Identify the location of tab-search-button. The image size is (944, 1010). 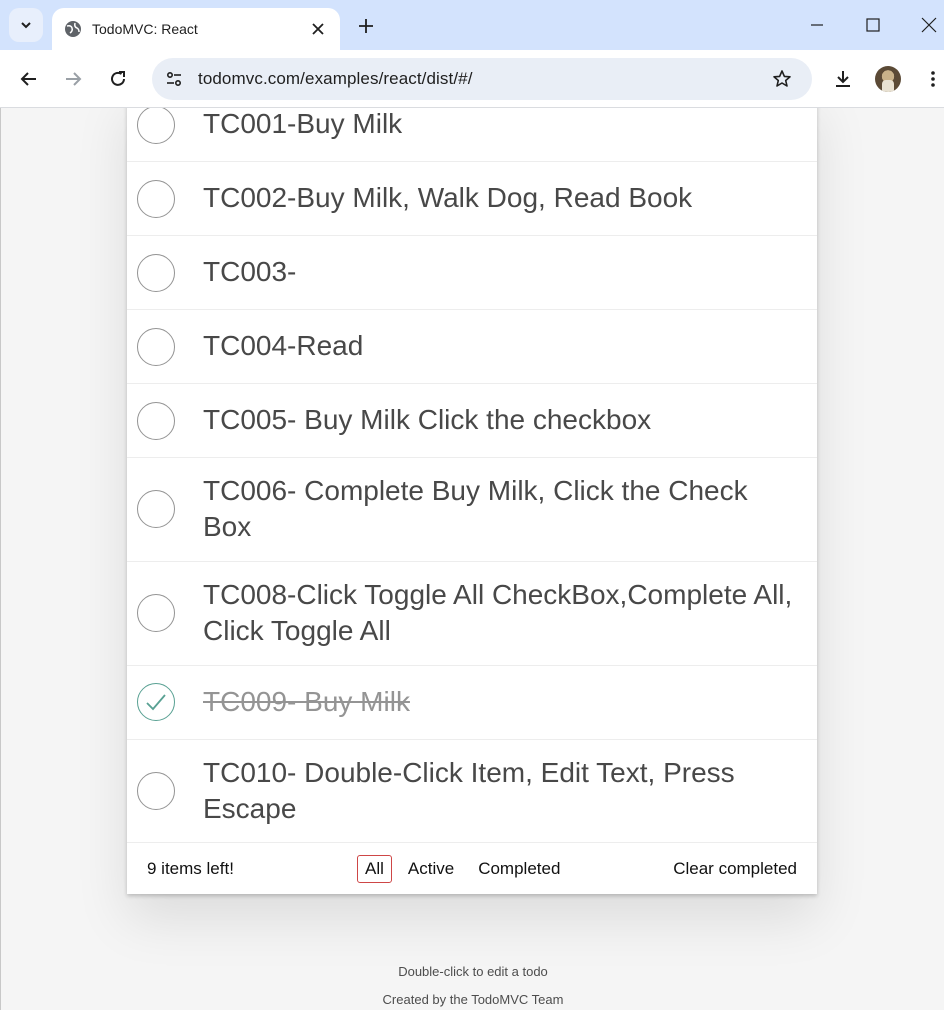
(26, 25).